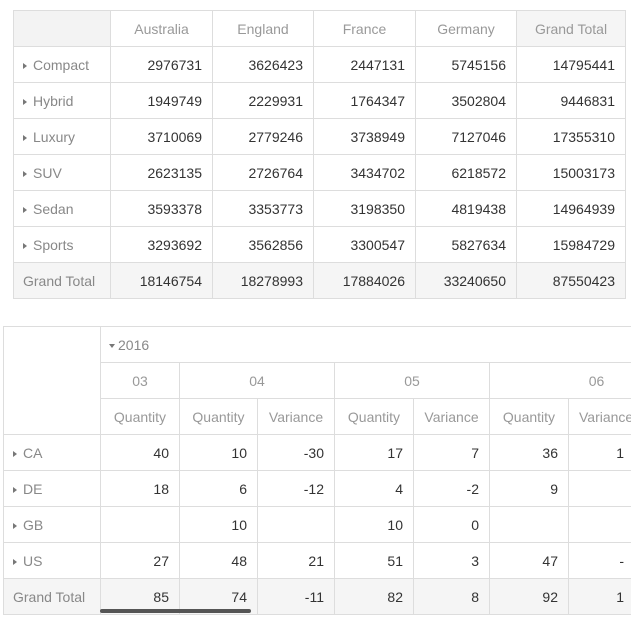 The image size is (631, 622). I want to click on cell: 3300547, so click(364, 244).